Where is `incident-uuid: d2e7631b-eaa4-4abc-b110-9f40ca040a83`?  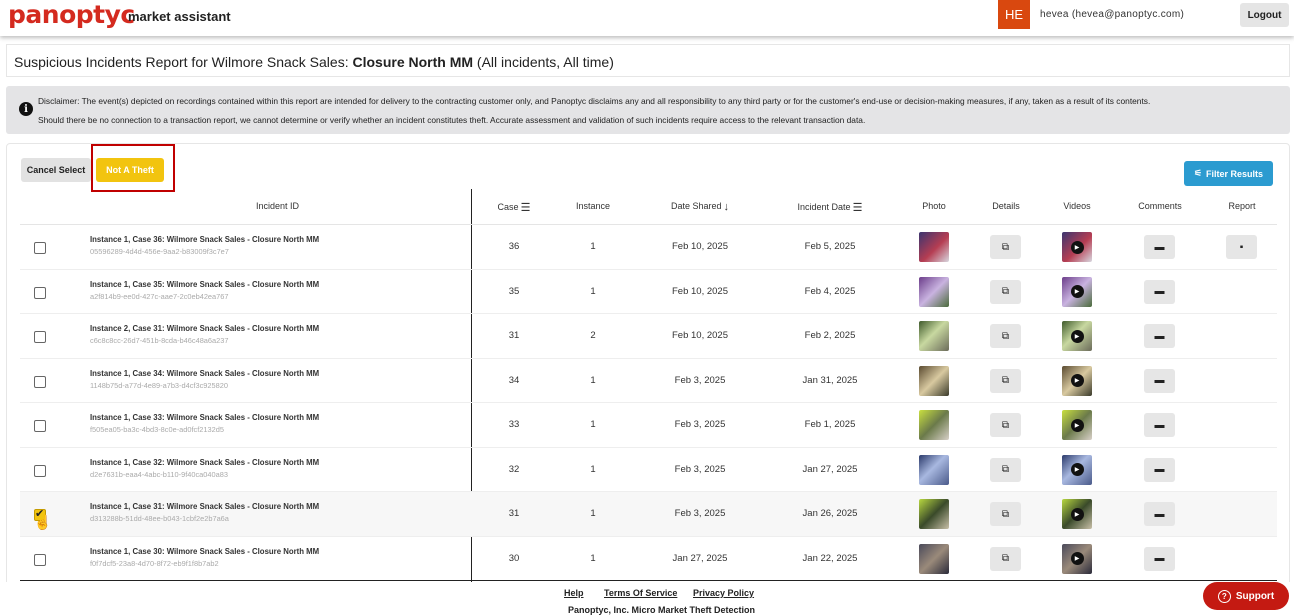 incident-uuid: d2e7631b-eaa4-4abc-b110-9f40ca040a83 is located at coordinates (159, 474).